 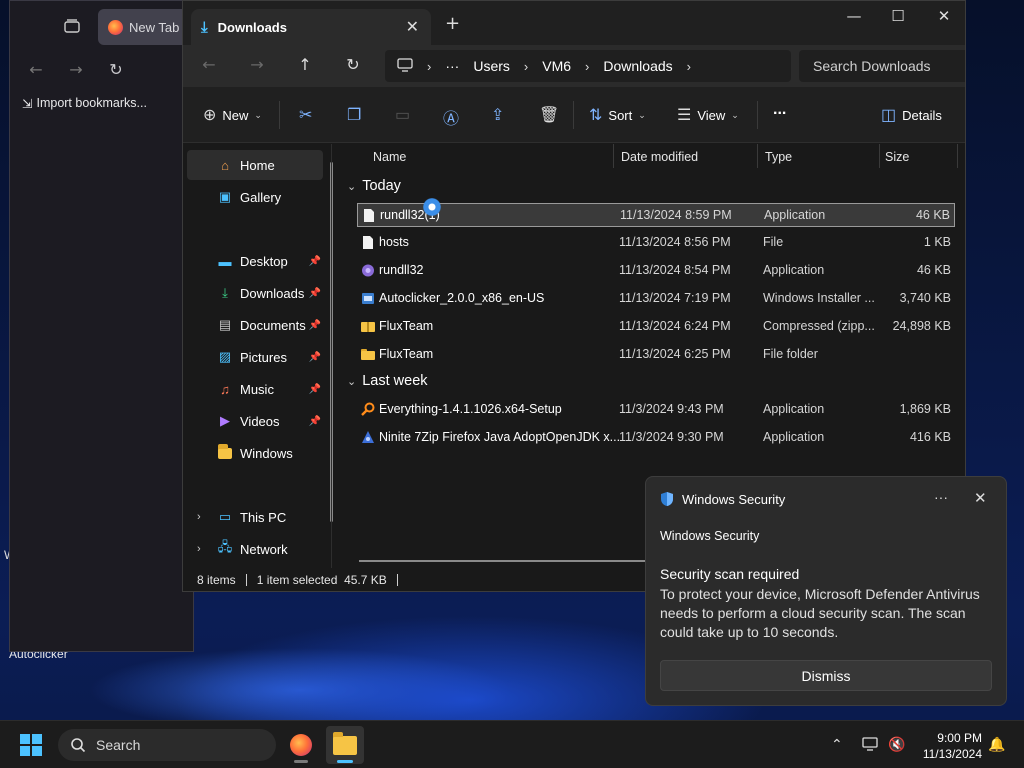 What do you see at coordinates (255, 453) in the screenshot?
I see `sidebar-item-windows: Windows` at bounding box center [255, 453].